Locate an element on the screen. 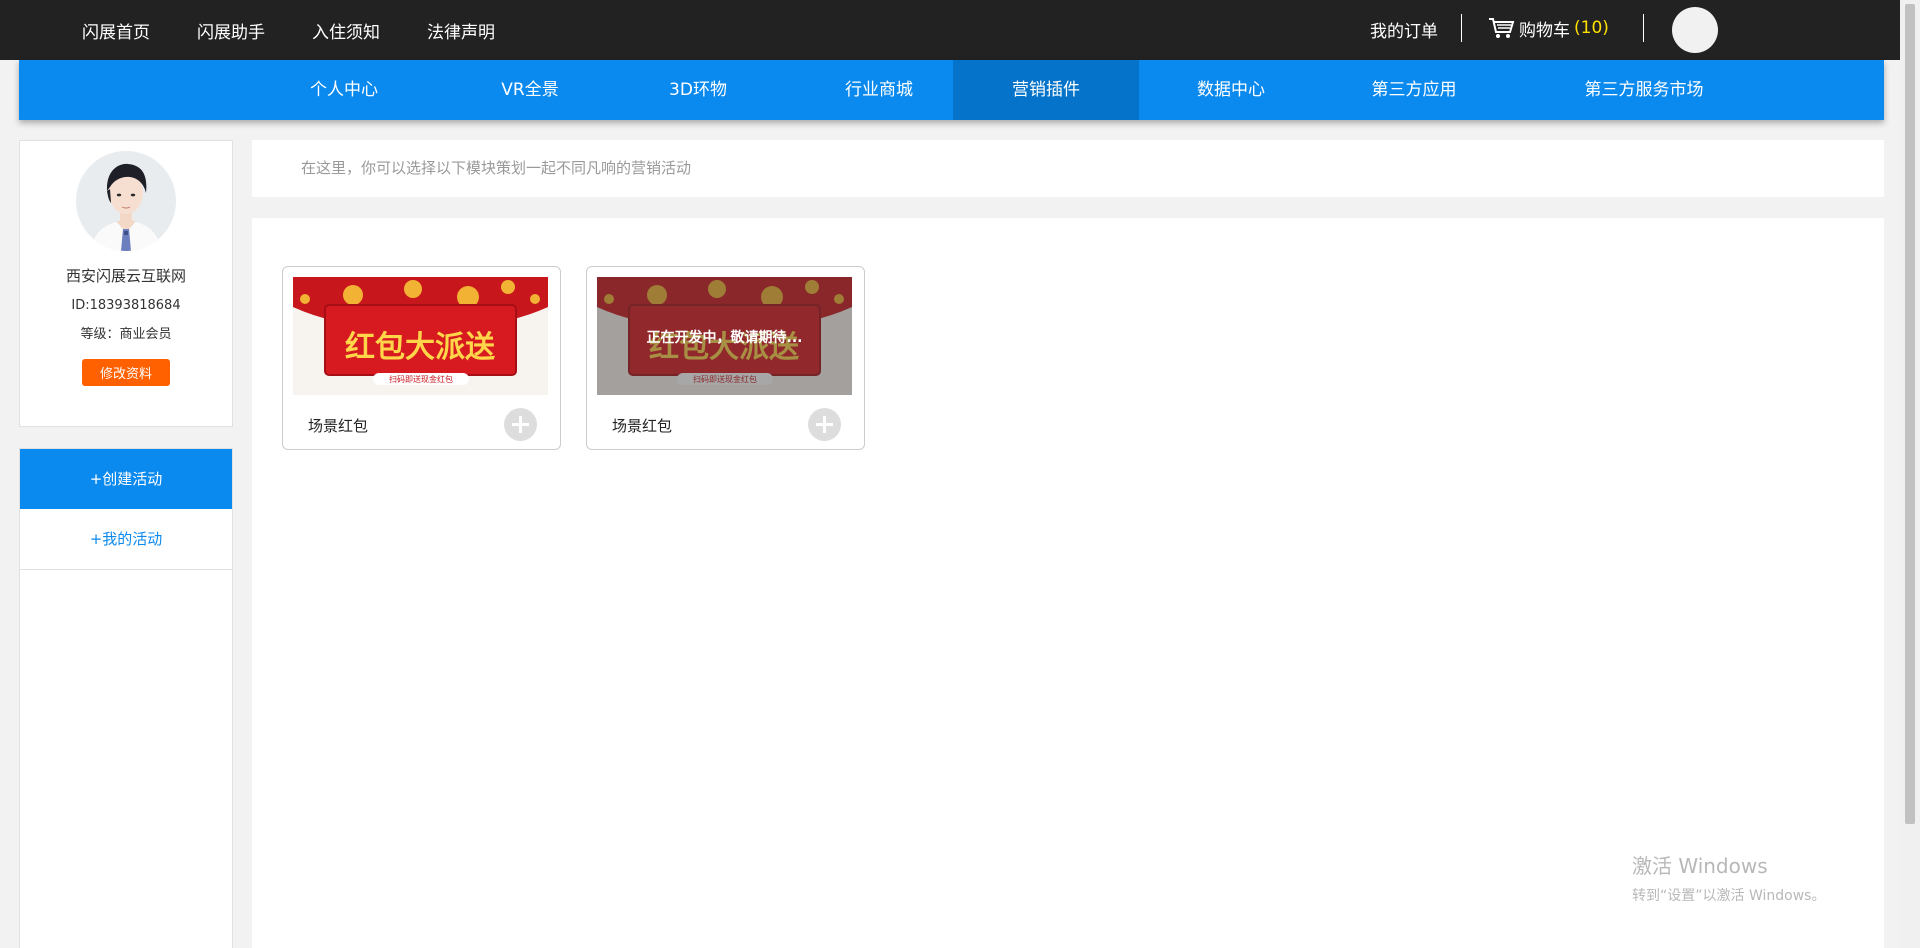  banner-subtitle: 扫码即送现金红包 is located at coordinates (421, 379).